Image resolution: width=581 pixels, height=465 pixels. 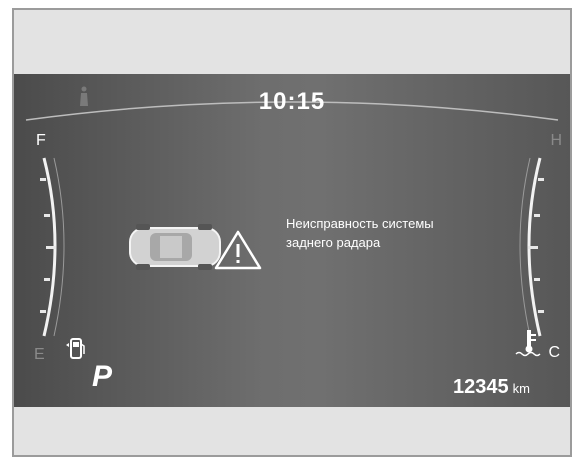 I want to click on warning-message: Неисправность системы заднего радара, so click(x=406, y=233).